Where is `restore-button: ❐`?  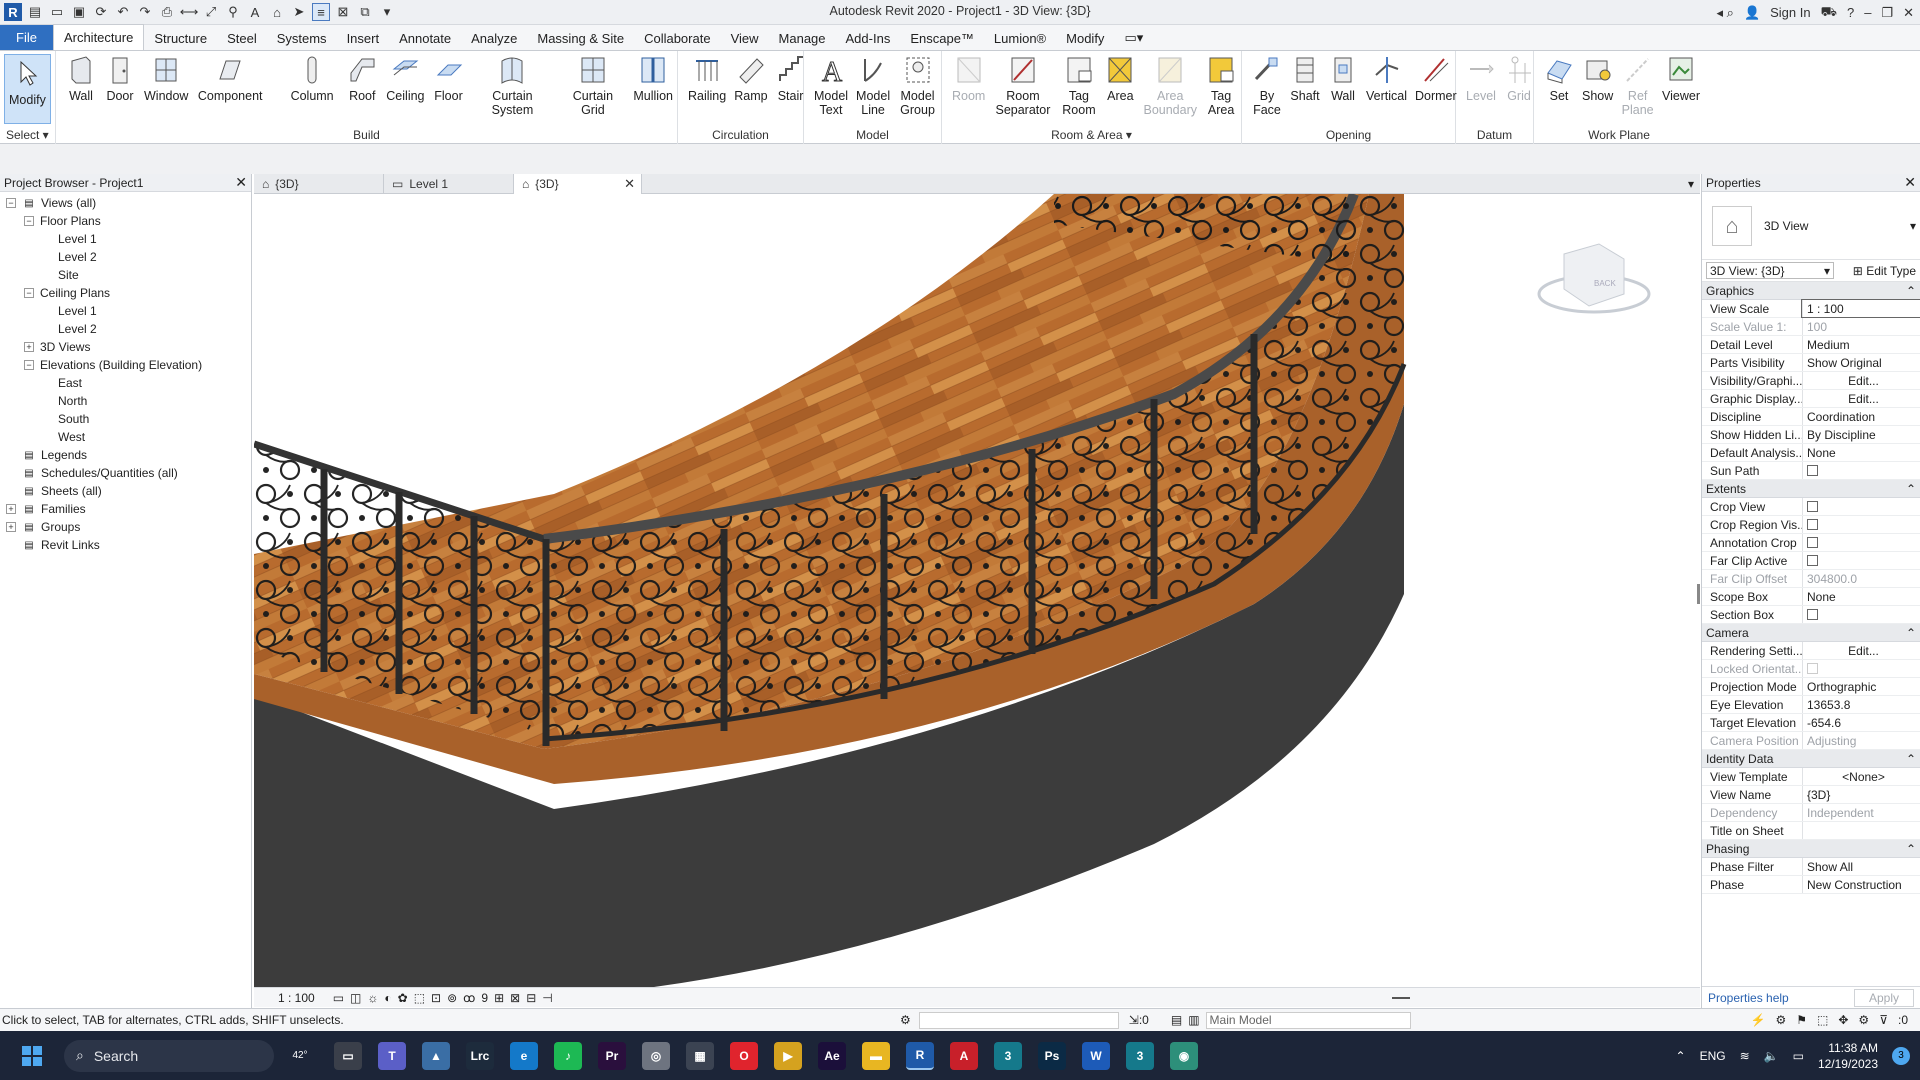
restore-button: ❐ is located at coordinates (1887, 13).